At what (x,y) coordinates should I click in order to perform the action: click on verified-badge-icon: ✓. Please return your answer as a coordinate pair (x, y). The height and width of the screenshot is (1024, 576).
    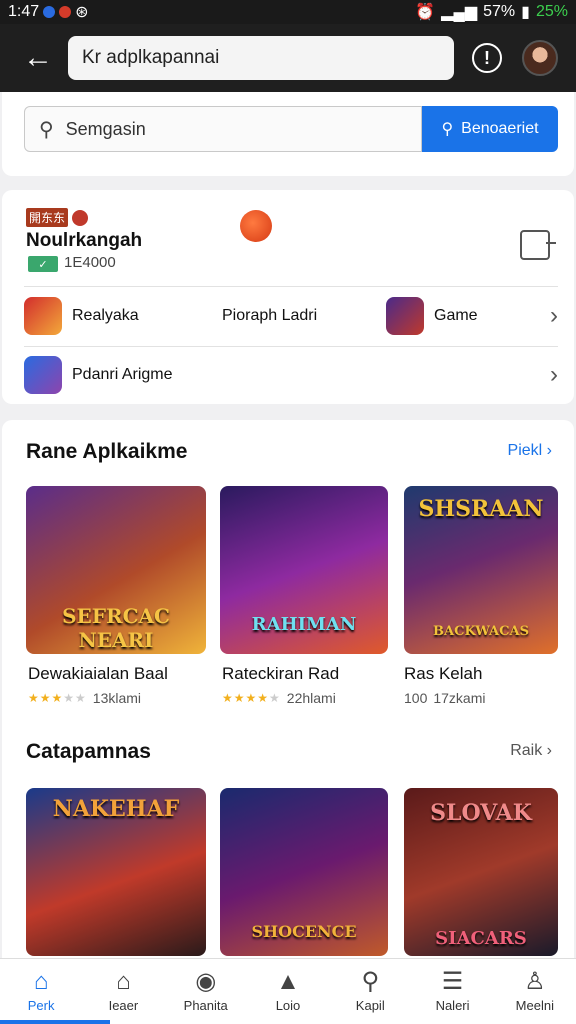
    Looking at the image, I should click on (43, 264).